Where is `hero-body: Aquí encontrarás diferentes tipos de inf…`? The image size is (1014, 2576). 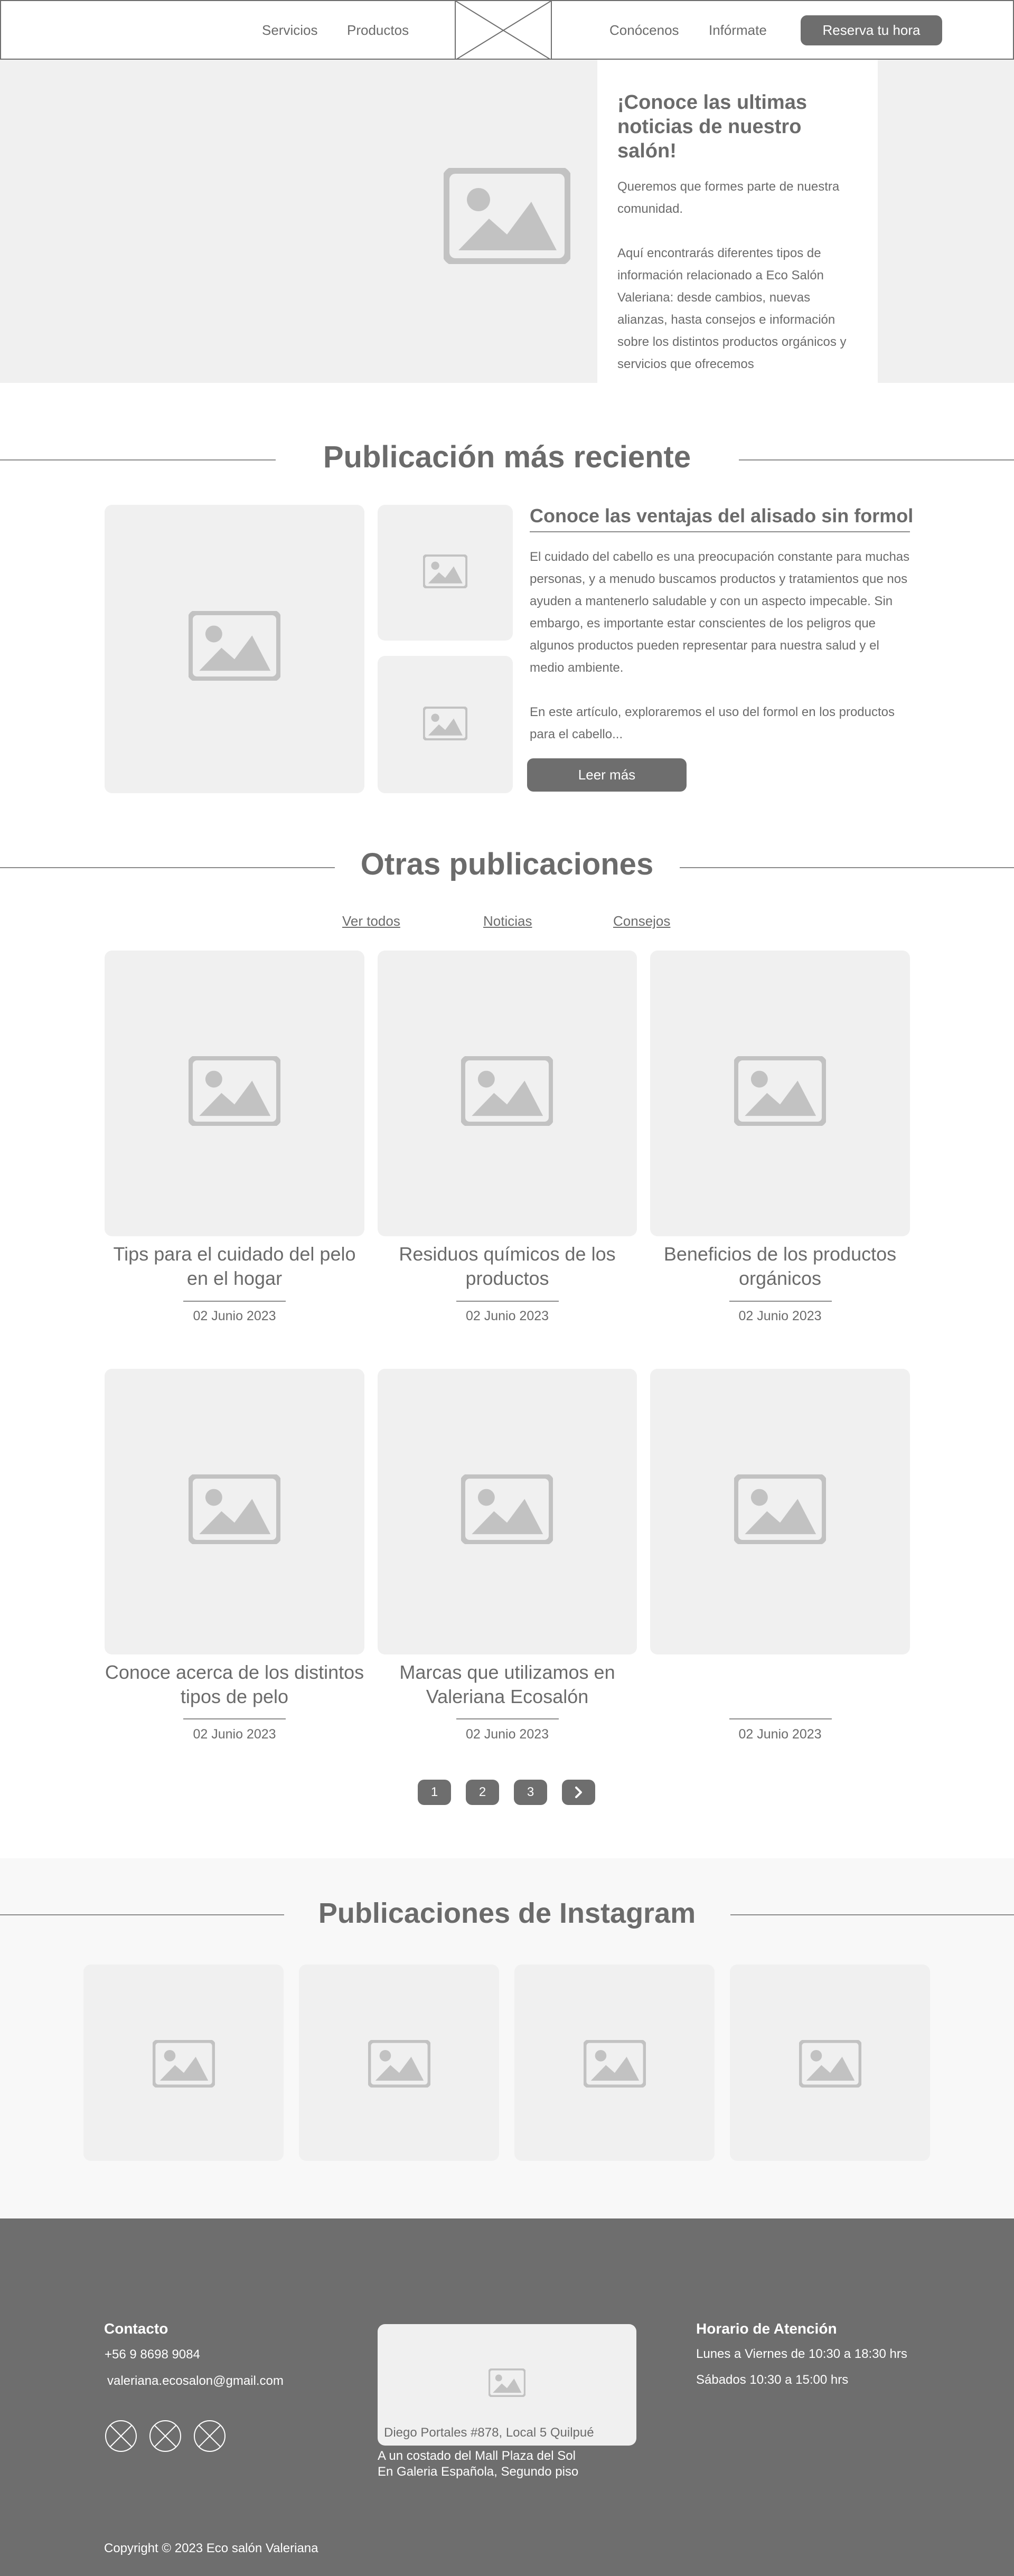
hero-body: Aquí encontrarás diferentes tipos de inf… is located at coordinates (732, 308).